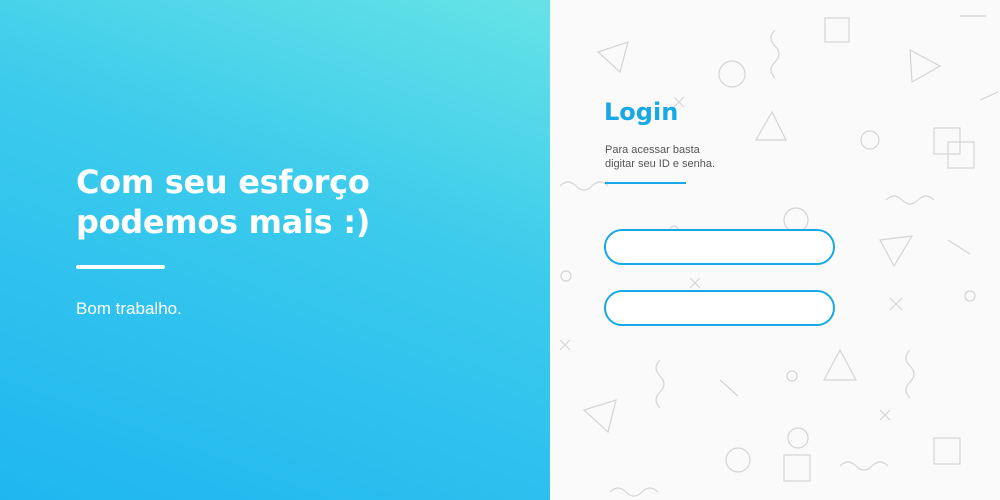 The width and height of the screenshot is (1000, 500). Describe the element at coordinates (660, 164) in the screenshot. I see `login-description-line2: digitar seu ID e senha.` at that location.